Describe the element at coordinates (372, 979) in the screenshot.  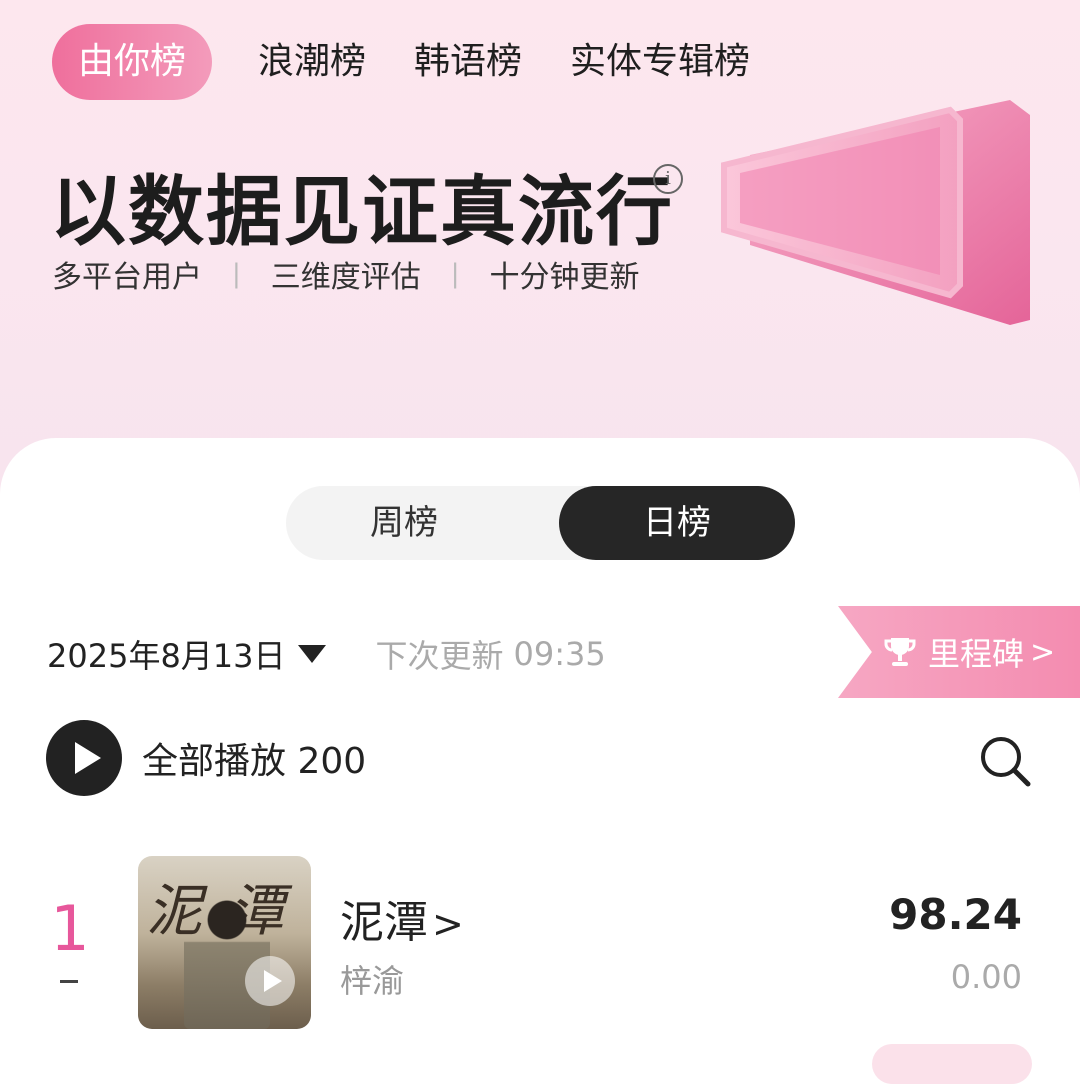
I see `artist-name: 梓渝` at that location.